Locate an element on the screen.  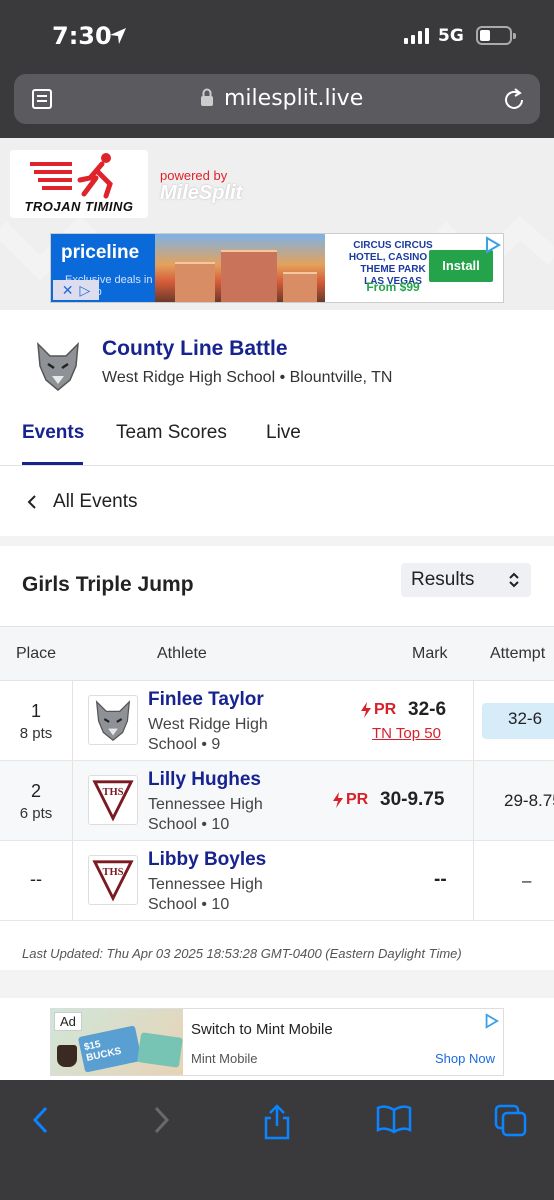
reload-icon is located at coordinates (514, 99).